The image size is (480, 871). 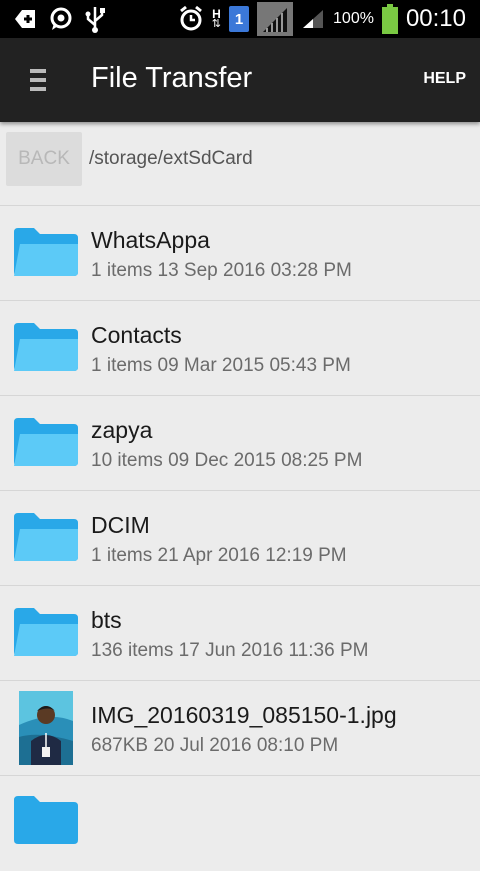 What do you see at coordinates (240, 443) in the screenshot?
I see `list-item: zapya 10 items 09 Dec 2015 08:25 PM` at bounding box center [240, 443].